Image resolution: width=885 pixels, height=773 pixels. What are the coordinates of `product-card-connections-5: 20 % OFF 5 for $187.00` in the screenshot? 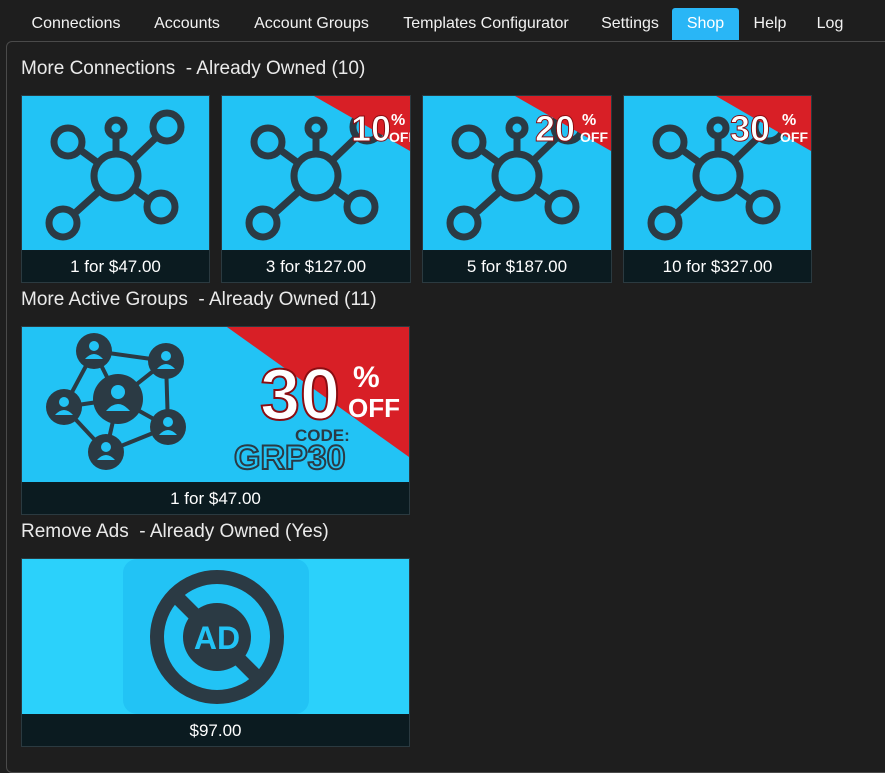 It's located at (517, 189).